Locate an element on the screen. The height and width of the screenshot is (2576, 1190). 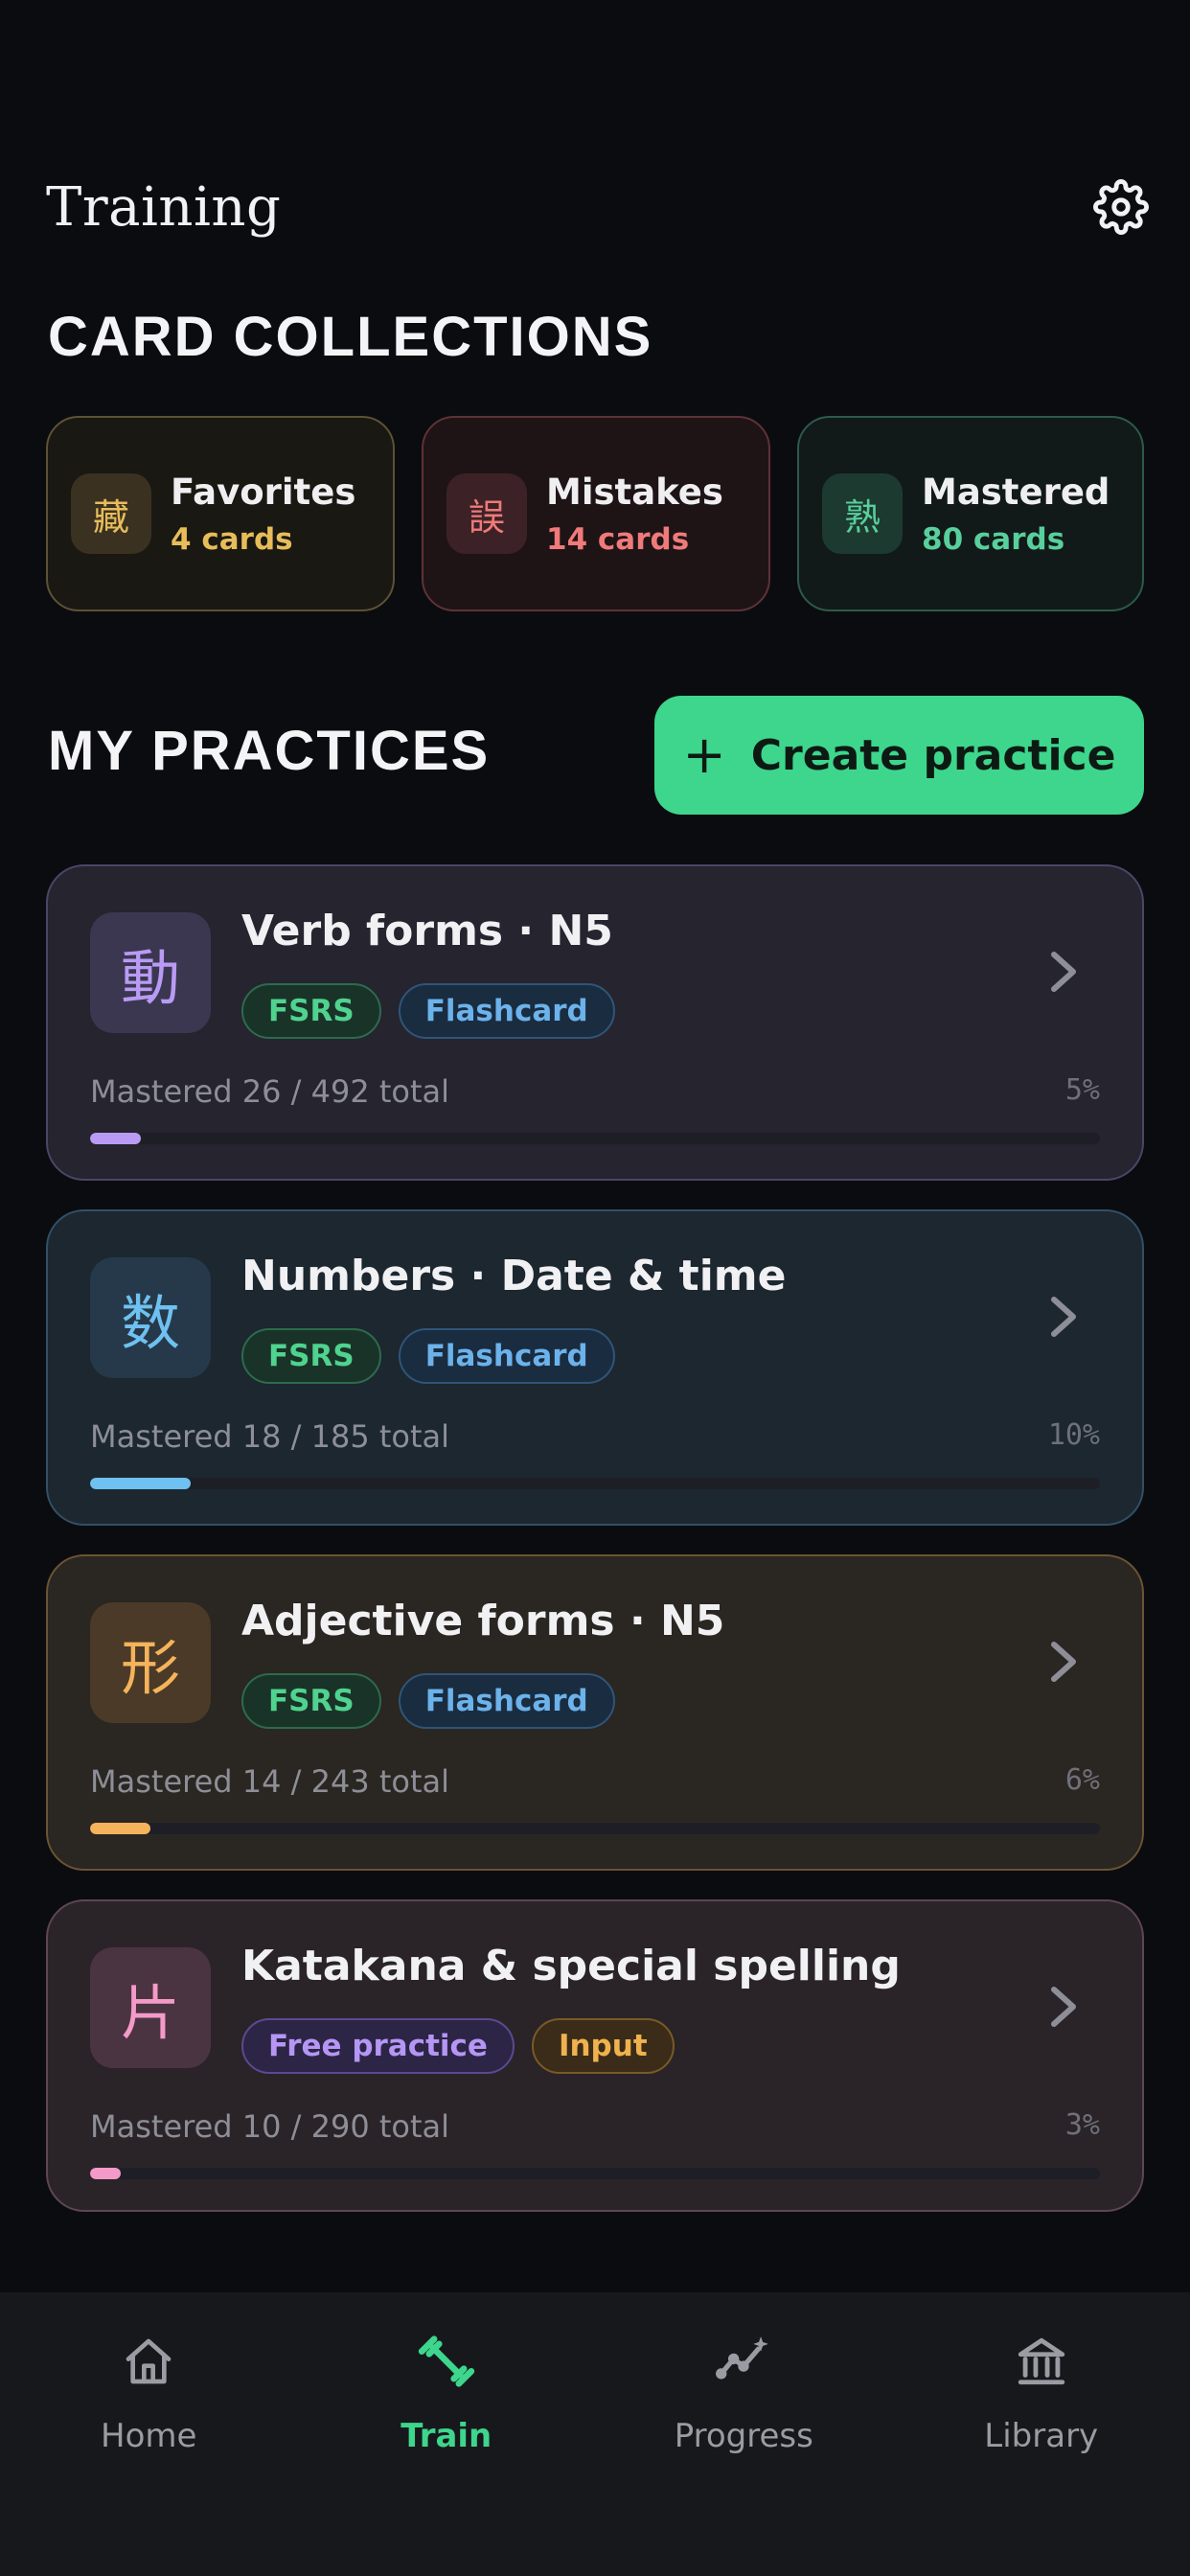
collection-name: Mastered is located at coordinates (1016, 492).